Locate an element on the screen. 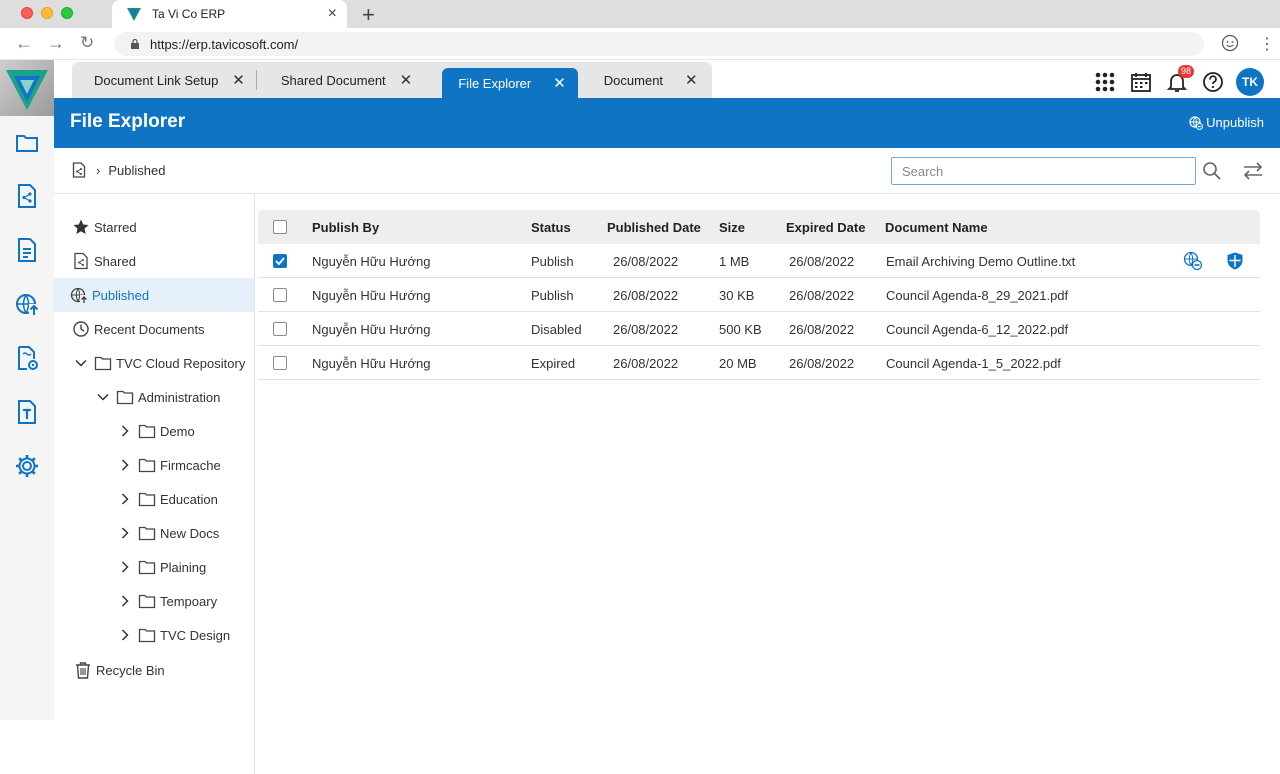 This screenshot has height=774, width=1280. tree-item-folder: Demo is located at coordinates (154, 431).